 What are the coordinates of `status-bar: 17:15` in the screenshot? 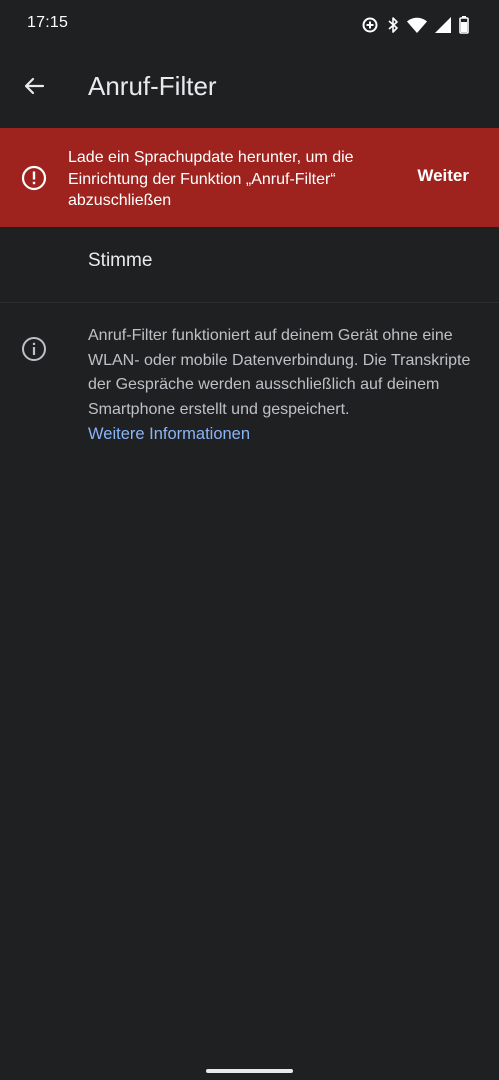 It's located at (249, 24).